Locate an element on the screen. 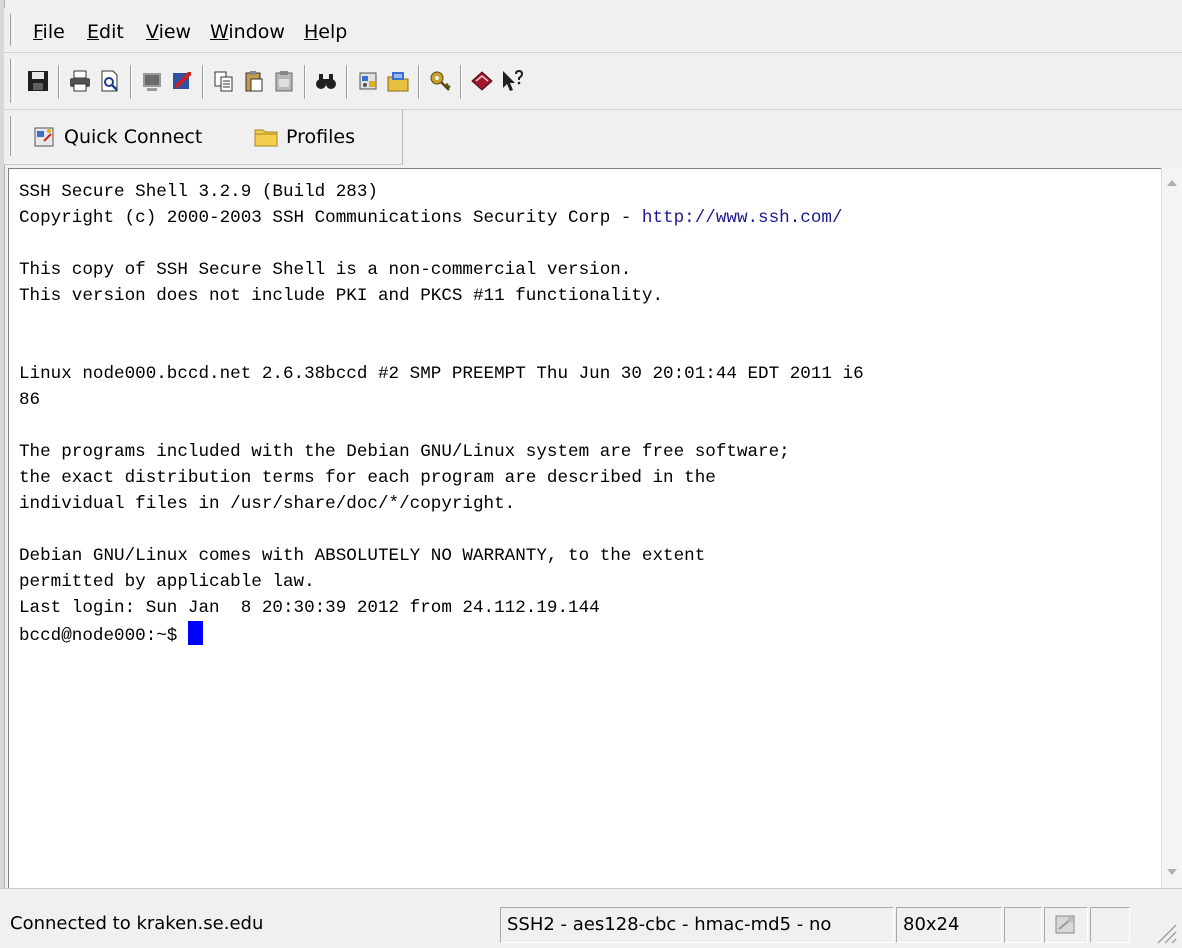 This screenshot has height=948, width=1182. new-file-transfer-icon is located at coordinates (182, 81).